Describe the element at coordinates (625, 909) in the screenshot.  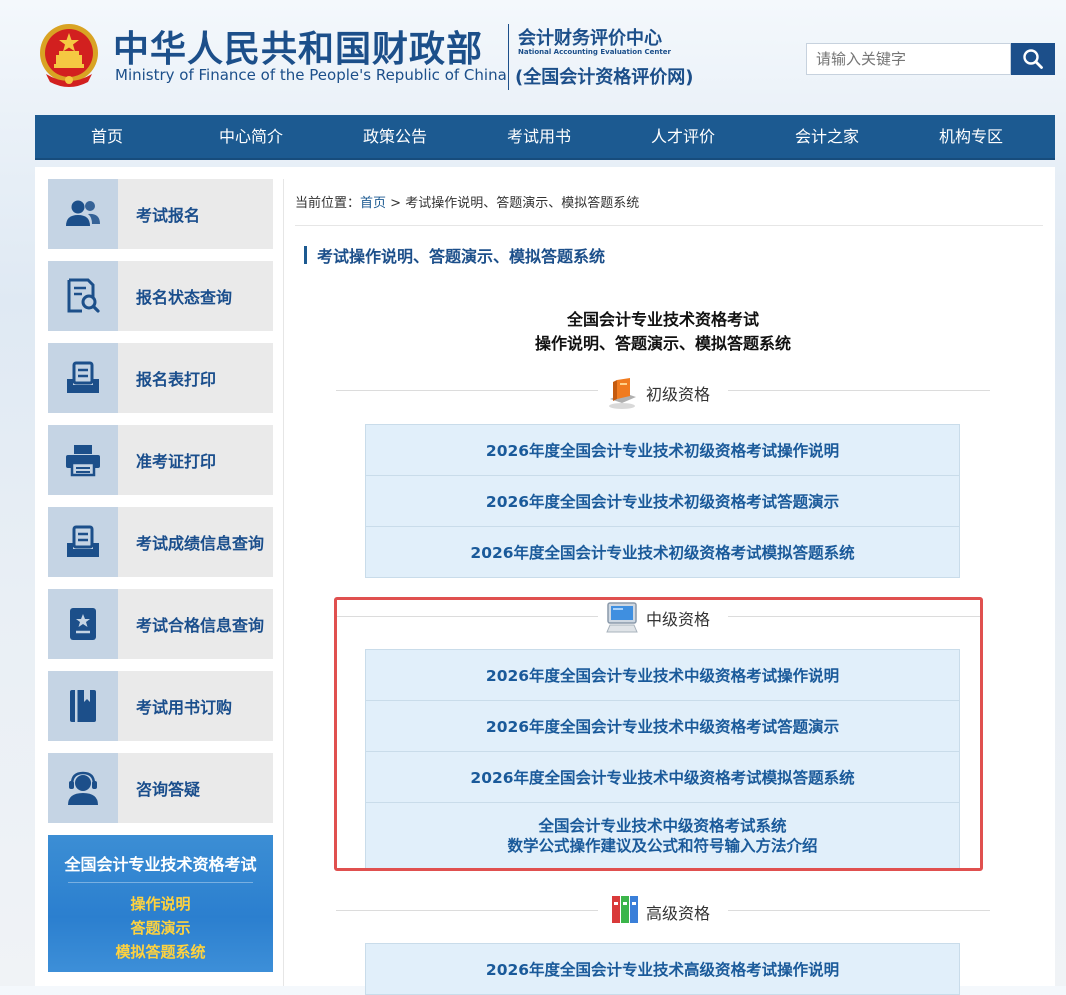
I see `binders-icon` at that location.